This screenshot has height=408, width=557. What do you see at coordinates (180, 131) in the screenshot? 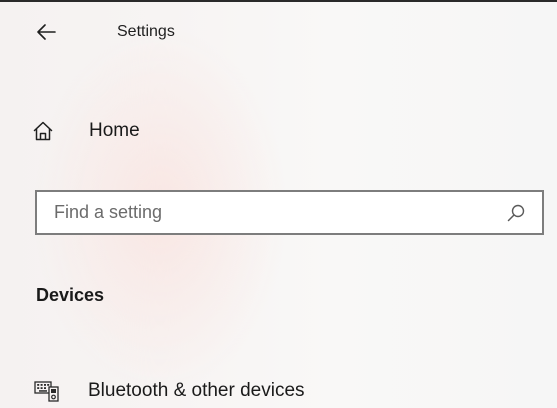
I see `nav-item-home: Home` at bounding box center [180, 131].